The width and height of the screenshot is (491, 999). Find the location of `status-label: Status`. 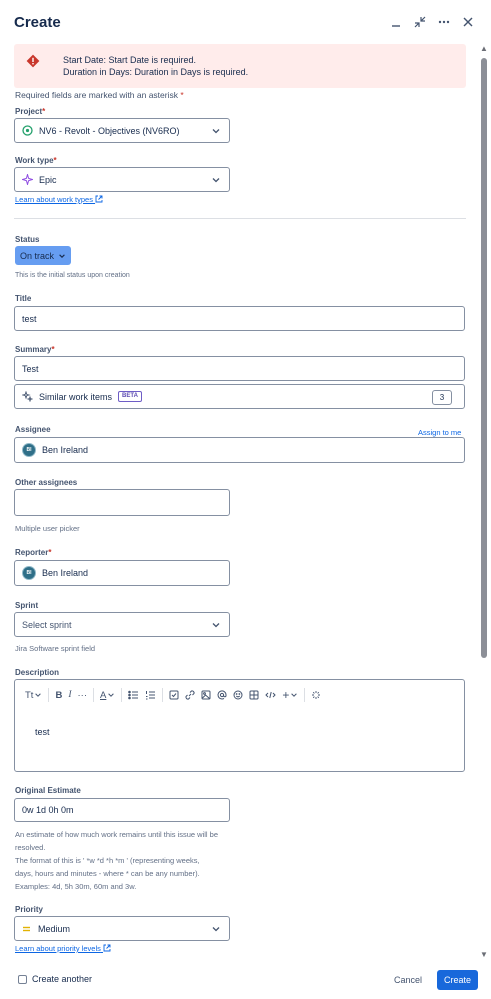

status-label: Status is located at coordinates (27, 239).